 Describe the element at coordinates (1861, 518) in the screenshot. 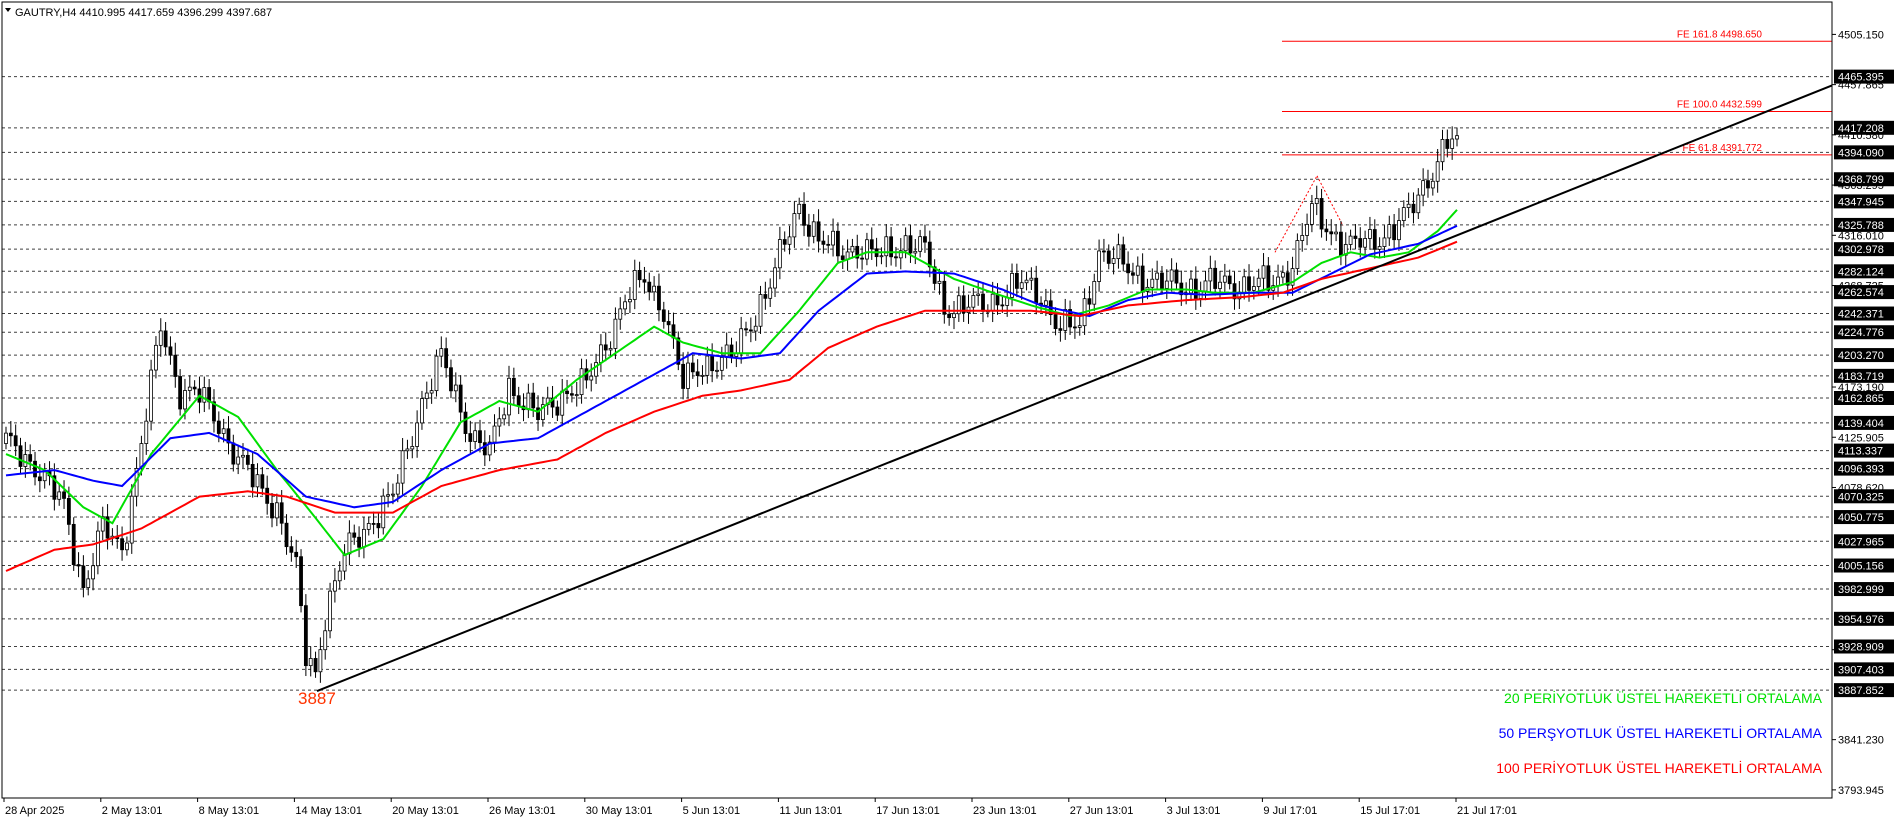

I see `level-price-label: 4050.775` at that location.